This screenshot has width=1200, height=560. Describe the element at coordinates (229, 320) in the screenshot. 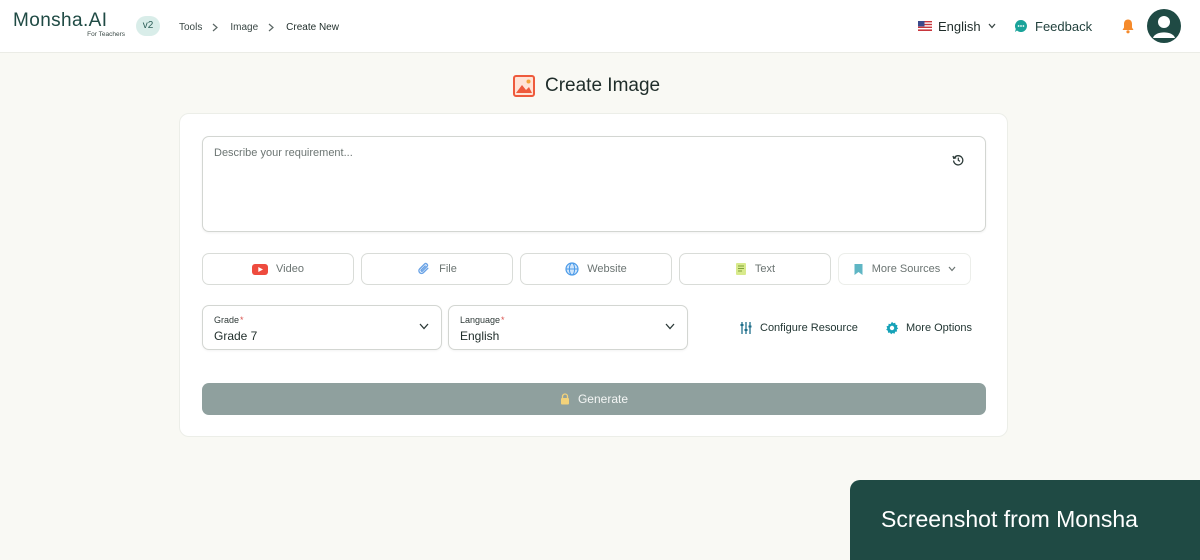

I see `grade-label: Grade*` at that location.